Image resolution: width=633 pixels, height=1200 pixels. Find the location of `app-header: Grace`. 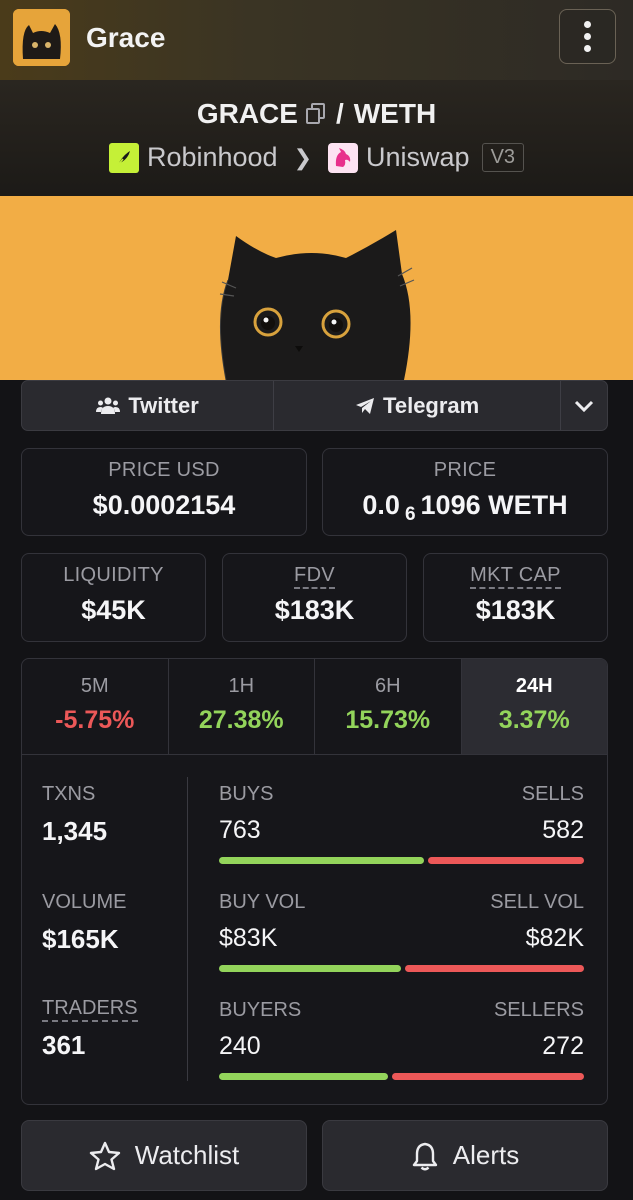

app-header: Grace is located at coordinates (316, 40).